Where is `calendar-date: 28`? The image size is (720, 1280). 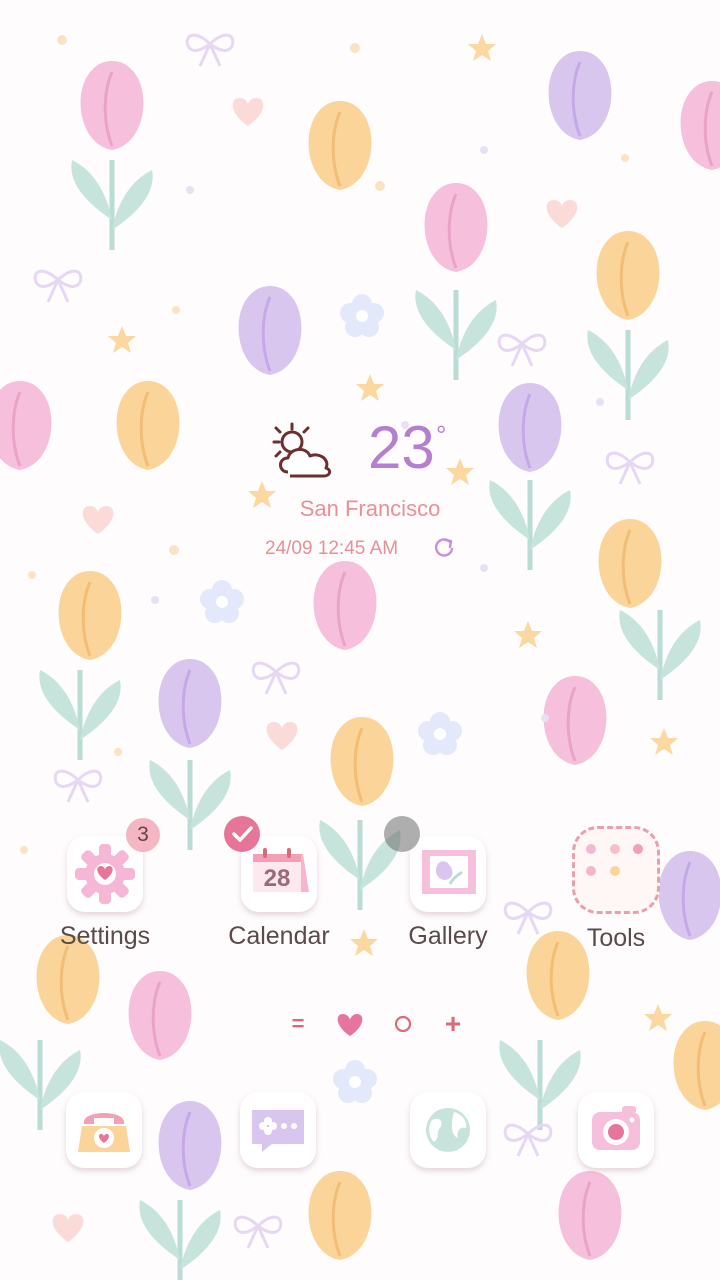 calendar-date: 28 is located at coordinates (277, 878).